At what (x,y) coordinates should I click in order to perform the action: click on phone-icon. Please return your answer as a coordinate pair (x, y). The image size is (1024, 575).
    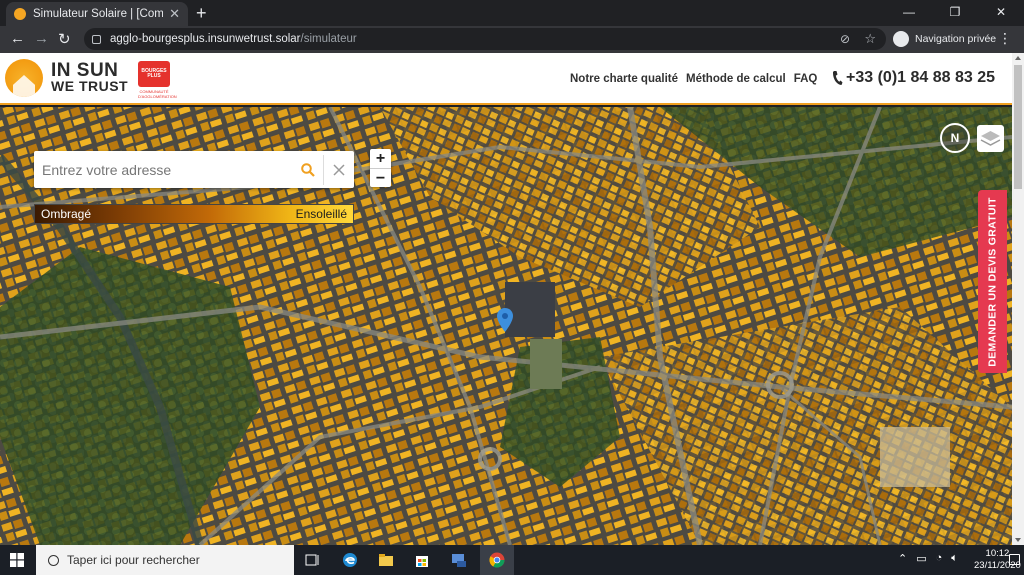
    Looking at the image, I should click on (837, 78).